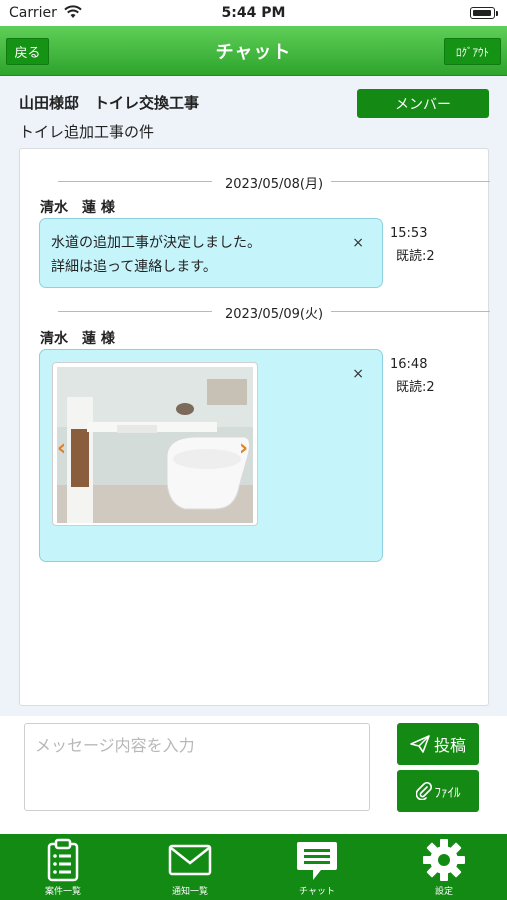 This screenshot has width=507, height=900. I want to click on tab-project-list: 案件一覧, so click(63, 867).